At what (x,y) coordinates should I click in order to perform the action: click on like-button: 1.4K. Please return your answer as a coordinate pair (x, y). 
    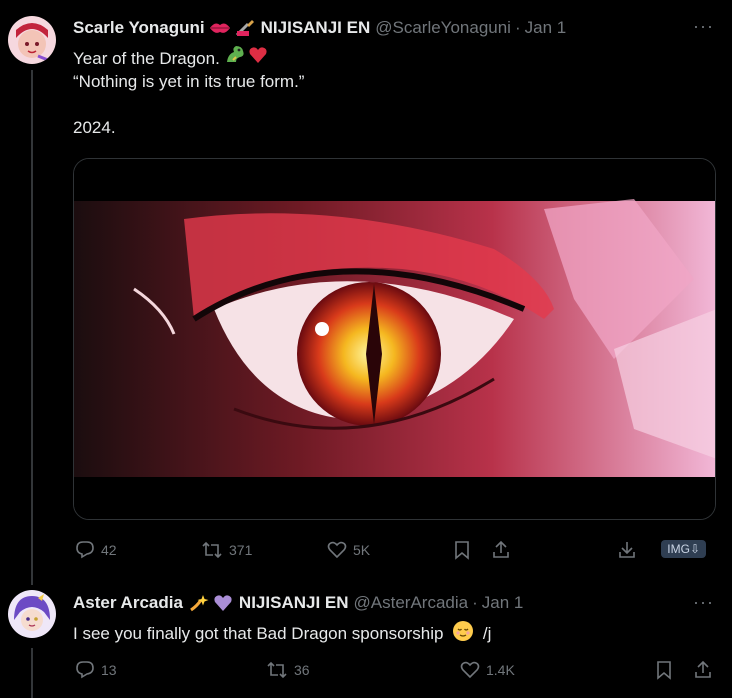
    Looking at the image, I should click on (487, 670).